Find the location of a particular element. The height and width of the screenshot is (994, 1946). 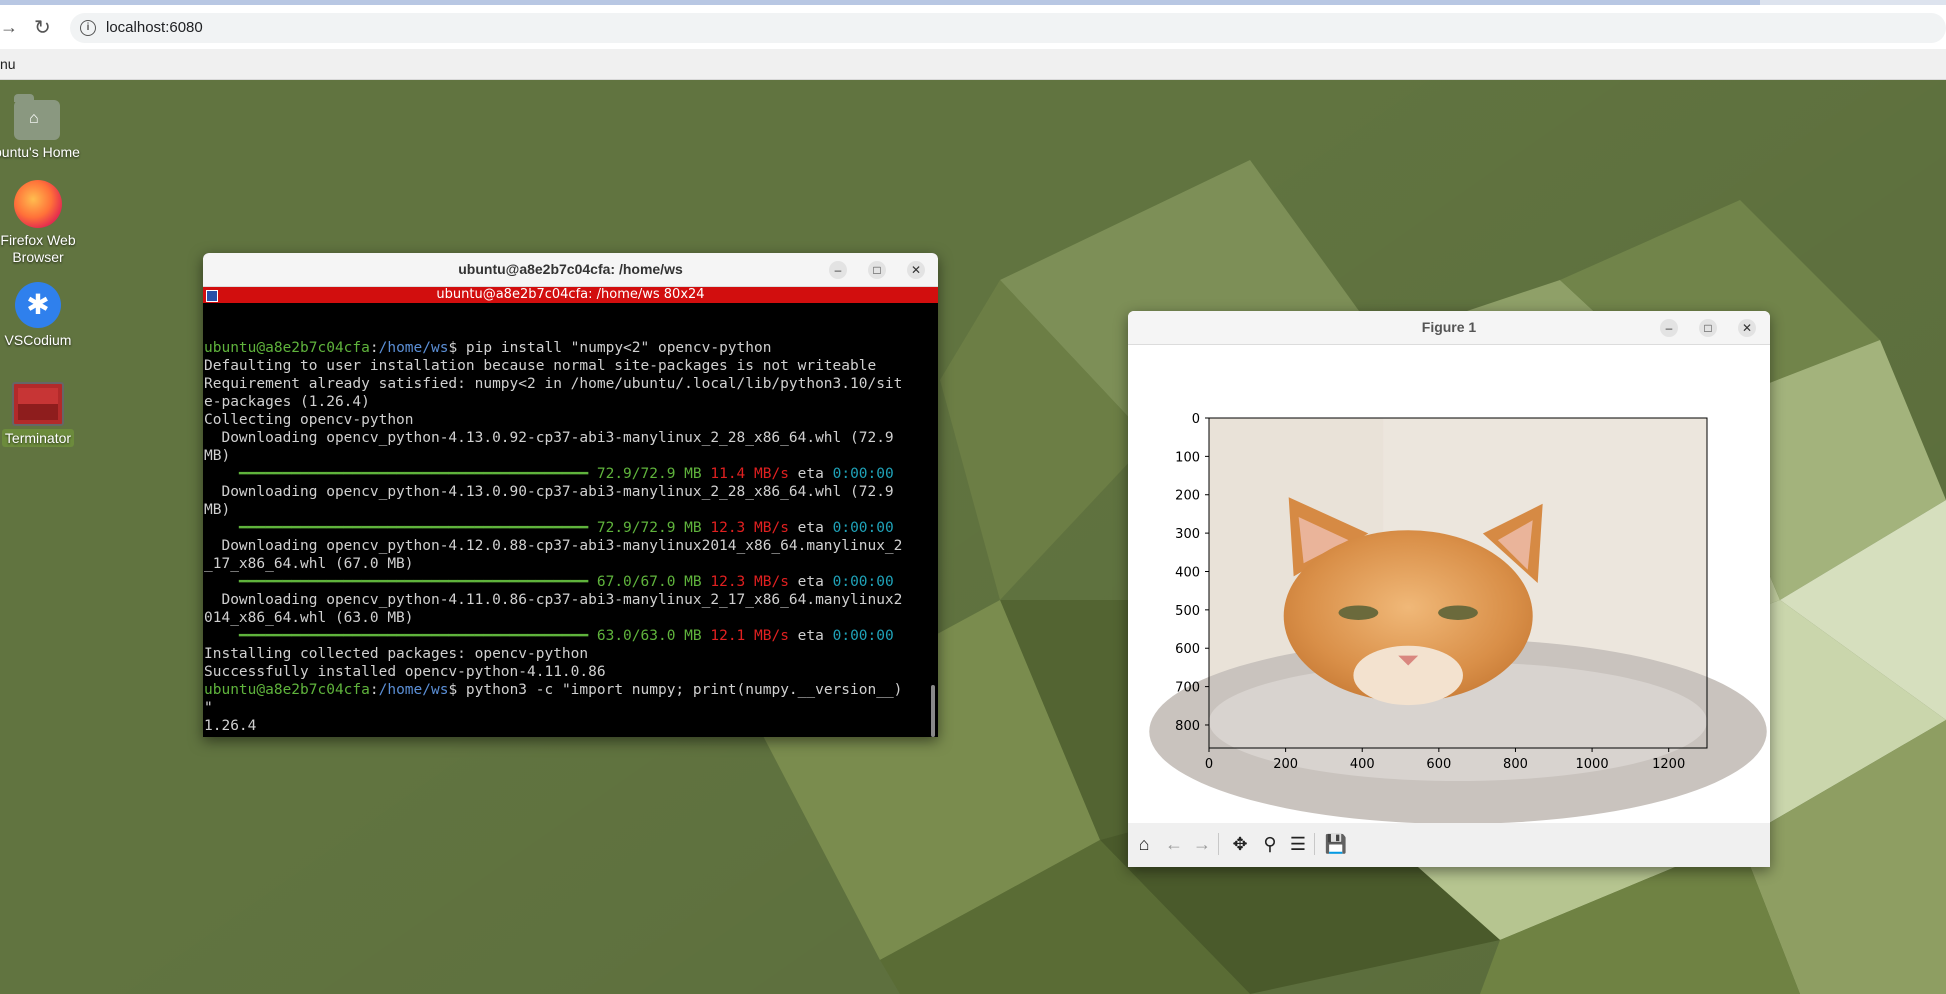

x-tick-label: 0 is located at coordinates (1209, 764).